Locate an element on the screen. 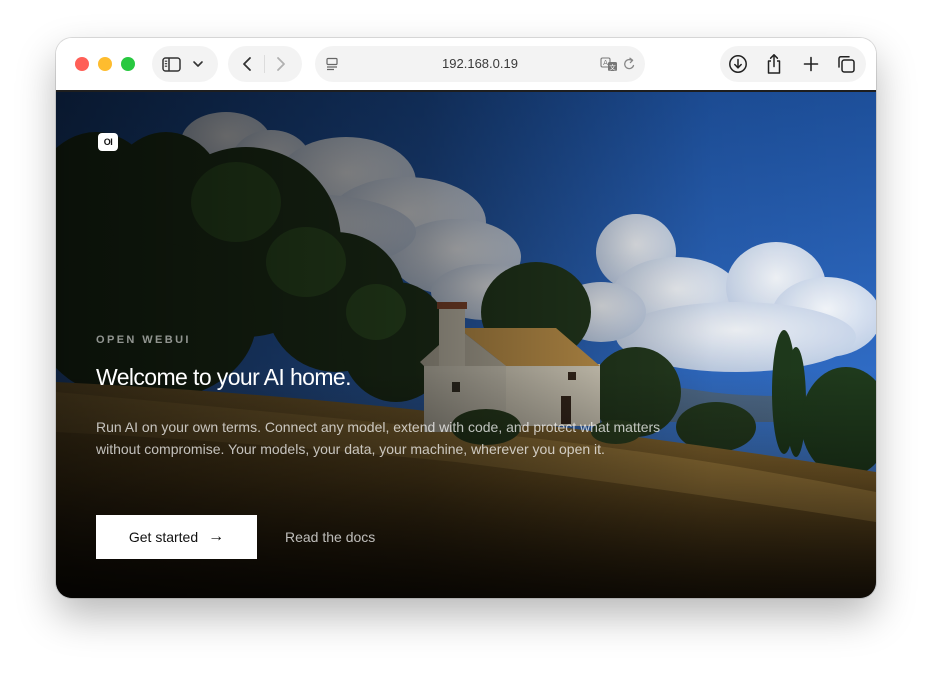 Image resolution: width=932 pixels, height=673 pixels. close-window-button is located at coordinates (82, 64).